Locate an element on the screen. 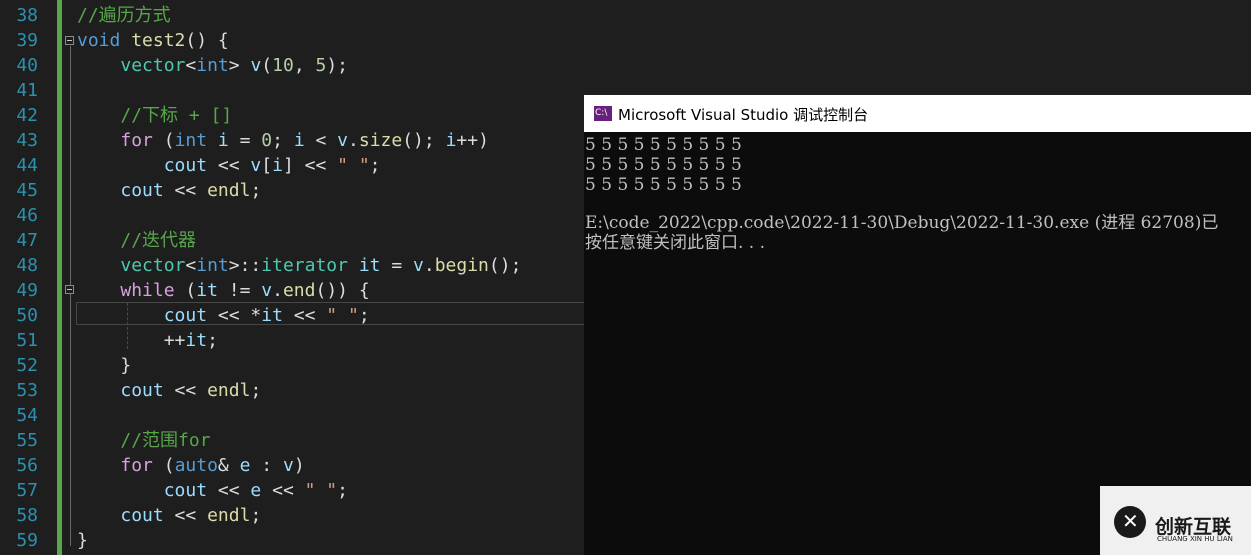 The width and height of the screenshot is (1251, 555). code-text: for (auto& e : v) is located at coordinates (191, 465).